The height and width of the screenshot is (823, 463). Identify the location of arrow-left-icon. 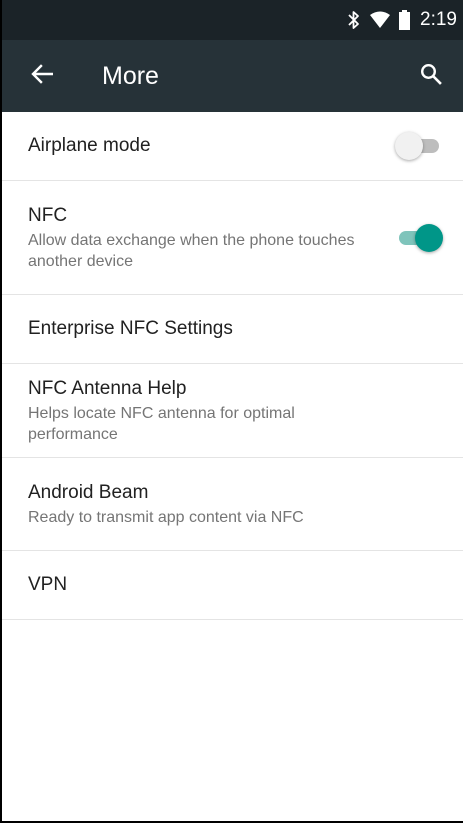
(42, 76).